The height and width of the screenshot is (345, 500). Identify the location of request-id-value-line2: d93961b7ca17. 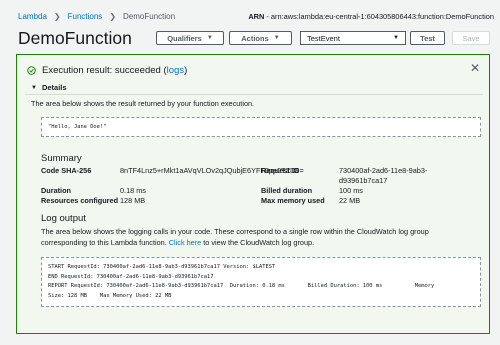
(363, 180).